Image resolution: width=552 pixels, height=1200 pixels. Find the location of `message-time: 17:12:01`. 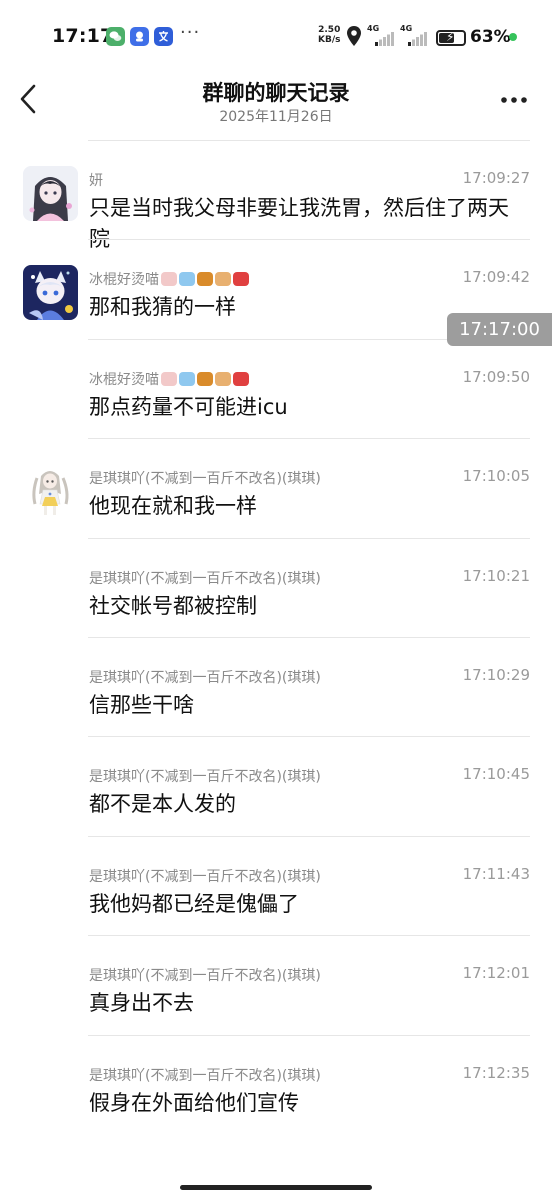

message-time: 17:12:01 is located at coordinates (496, 973).